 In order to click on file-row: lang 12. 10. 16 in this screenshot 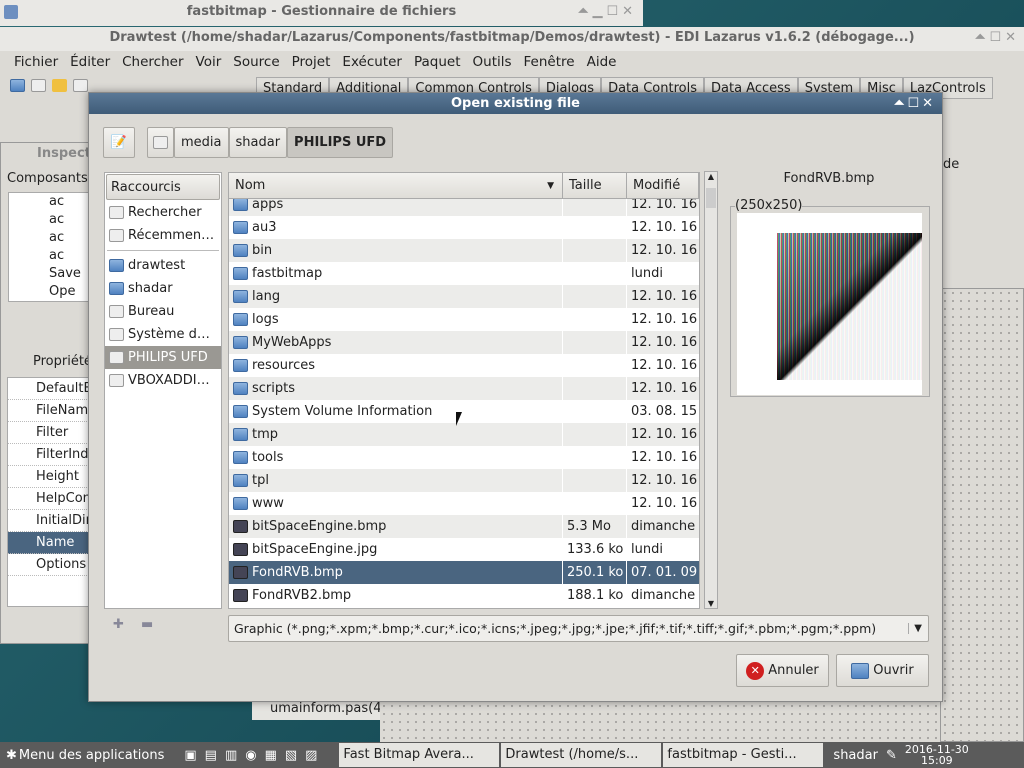, I will do `click(464, 296)`.